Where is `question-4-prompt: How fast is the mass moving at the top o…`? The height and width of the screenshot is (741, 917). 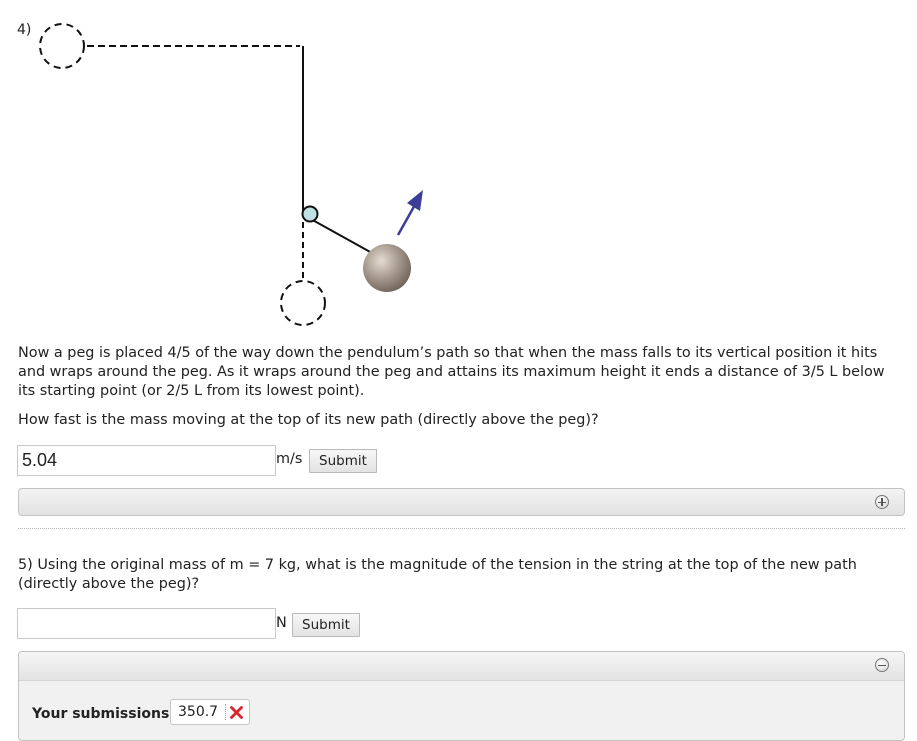 question-4-prompt: How fast is the mass moving at the top o… is located at coordinates (308, 420).